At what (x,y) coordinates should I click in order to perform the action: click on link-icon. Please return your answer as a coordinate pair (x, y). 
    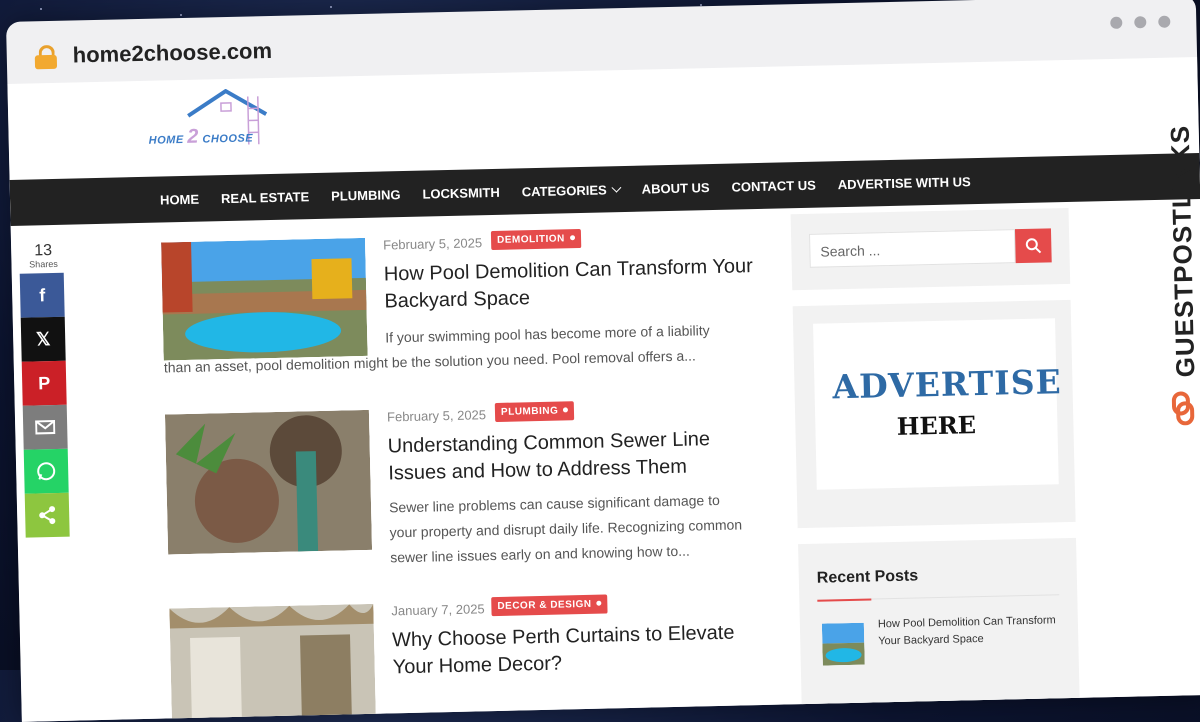
    Looking at the image, I should click on (1183, 408).